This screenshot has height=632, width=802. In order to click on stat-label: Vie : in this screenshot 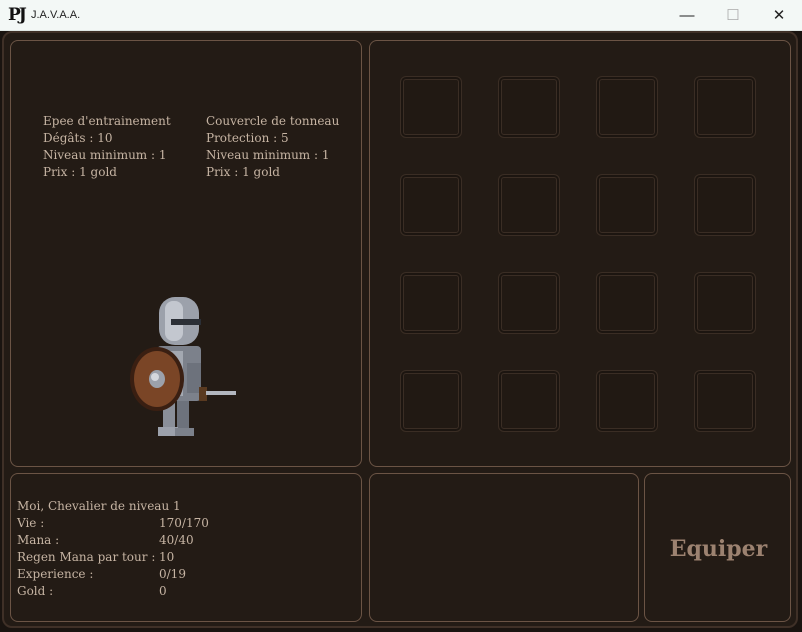, I will do `click(31, 523)`.